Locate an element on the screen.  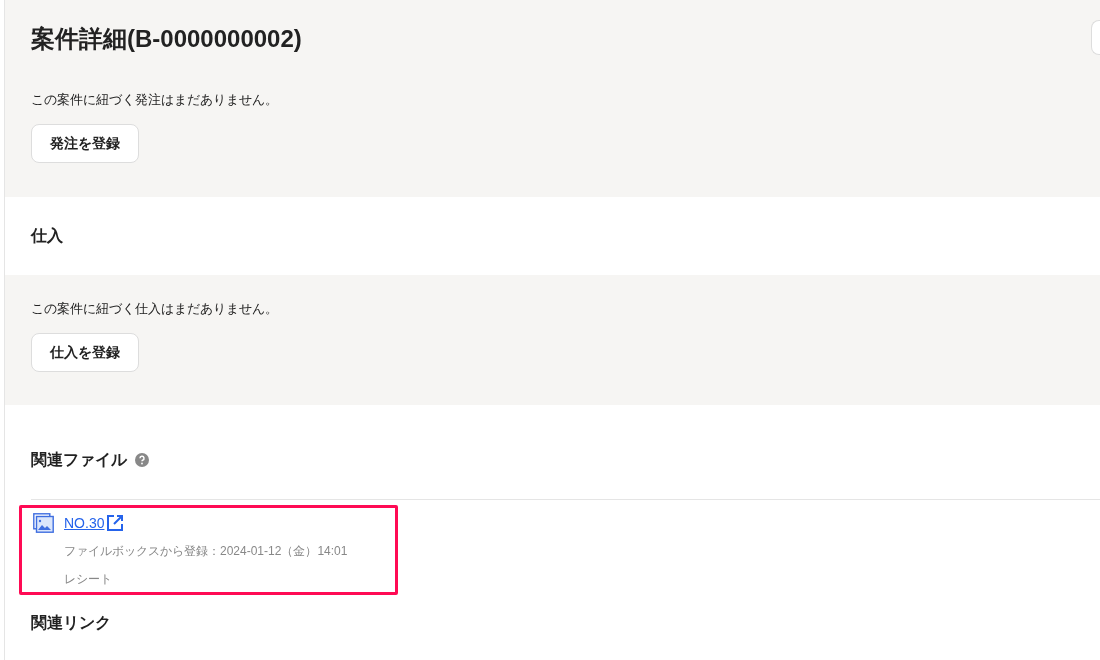
register-button: 発注を登録 is located at coordinates (85, 143).